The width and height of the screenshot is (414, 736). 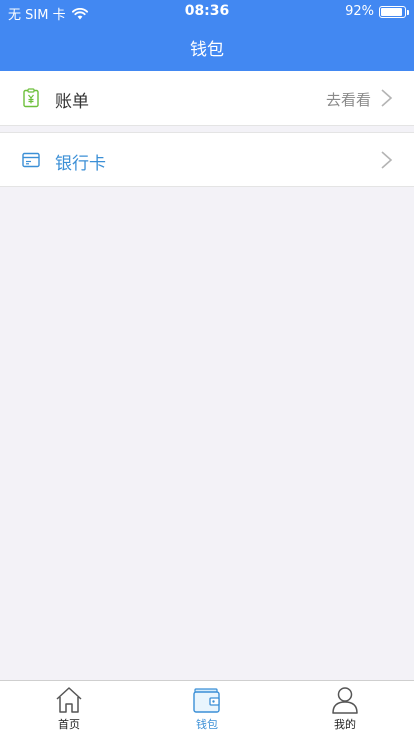 I want to click on status-bar: 无 SIM 卡 08:36 92%, so click(x=207, y=12).